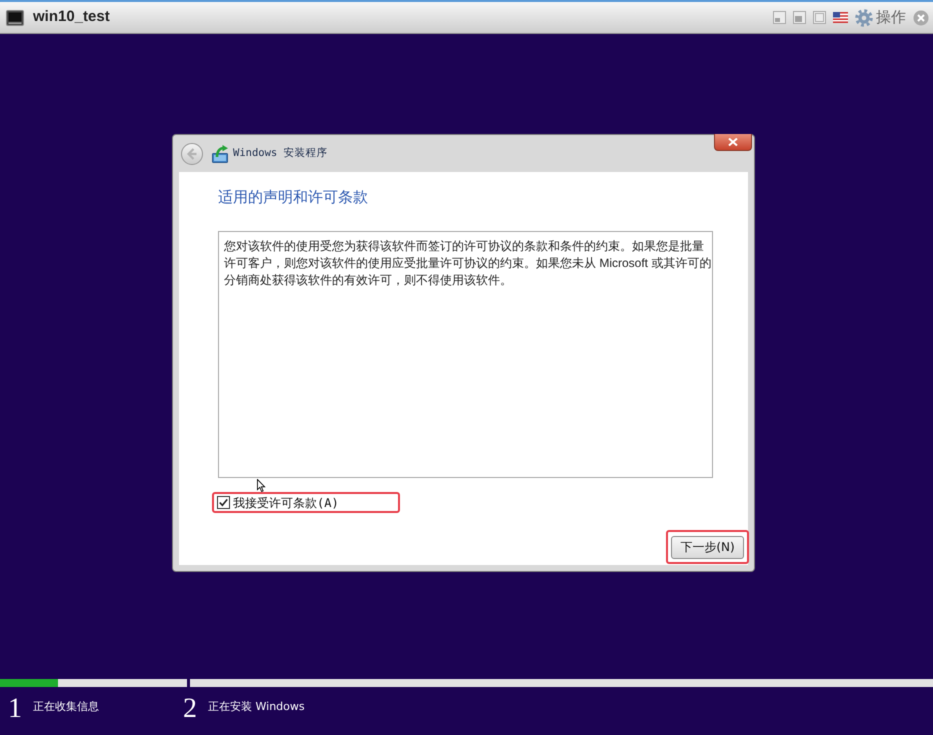  Describe the element at coordinates (223, 502) in the screenshot. I see `checkbox` at that location.